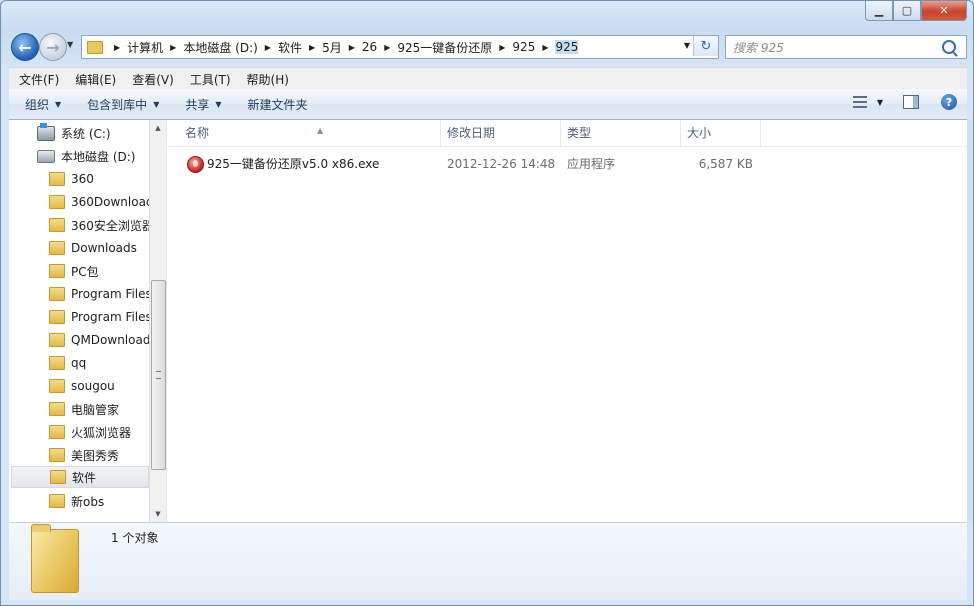 The image size is (974, 606). Describe the element at coordinates (158, 514) in the screenshot. I see `scroll-down-icon: ▼` at that location.